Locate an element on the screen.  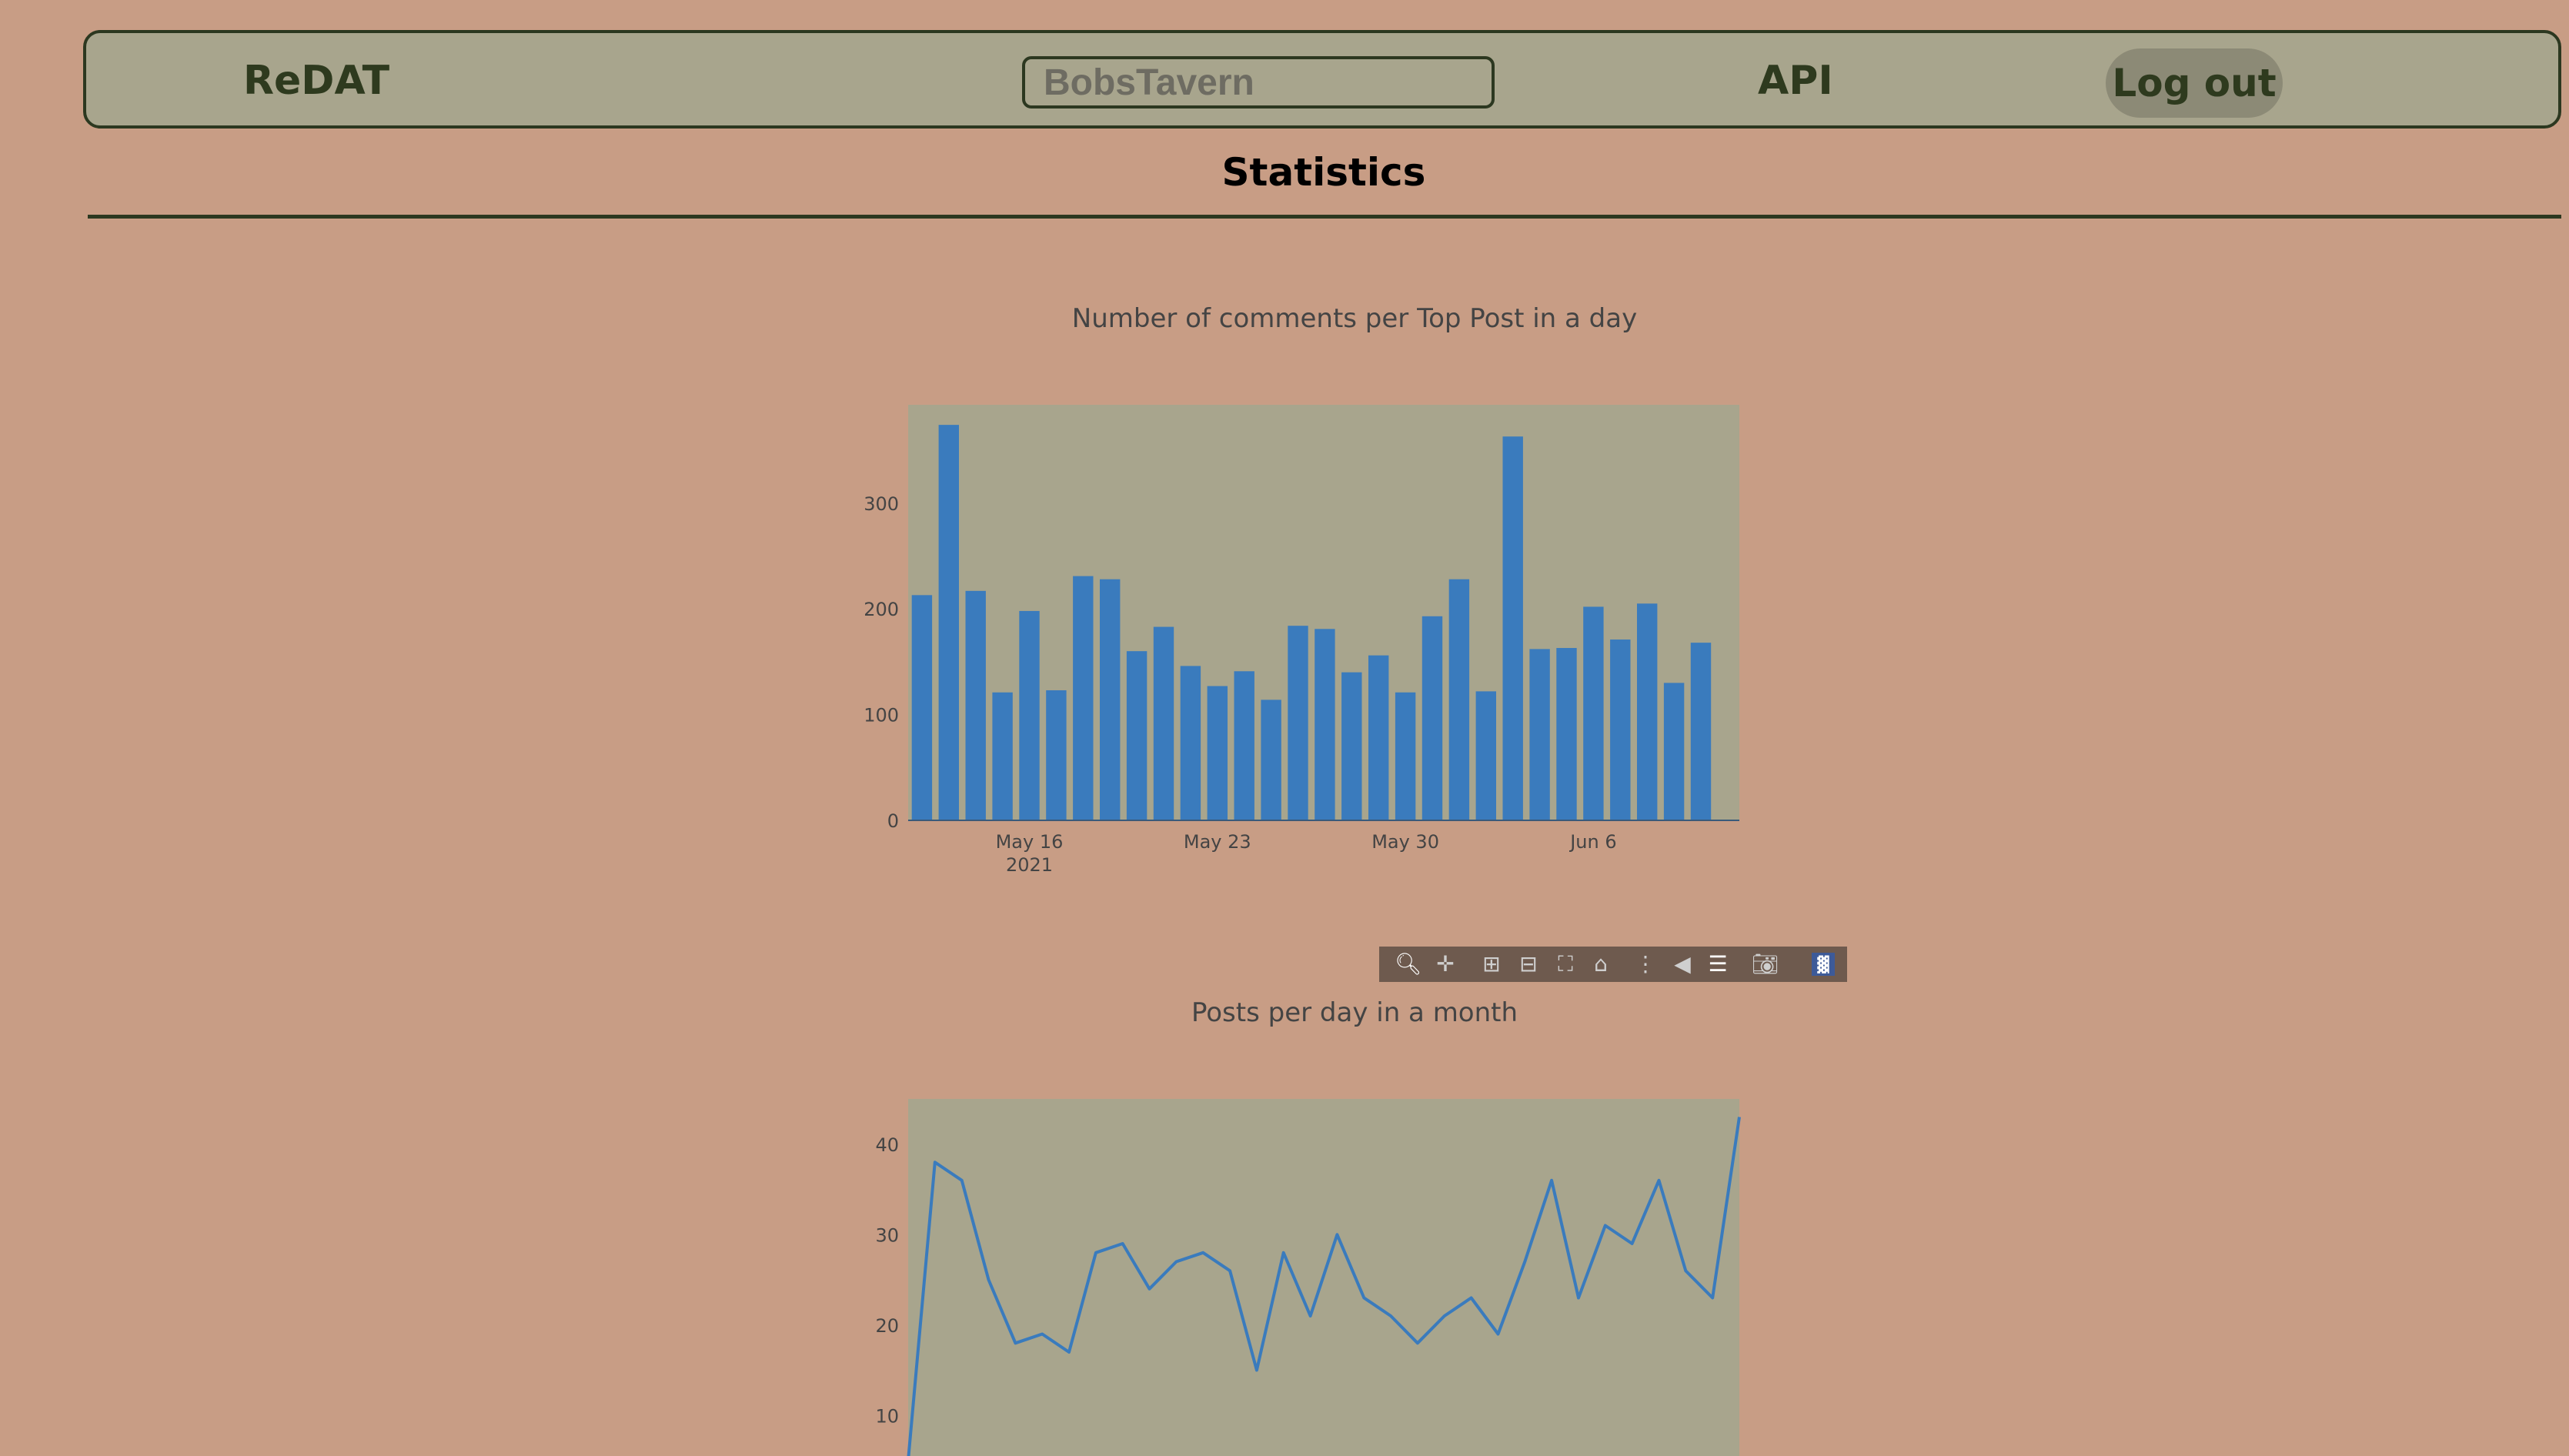
x-tick-label: May 30 is located at coordinates (1405, 842).